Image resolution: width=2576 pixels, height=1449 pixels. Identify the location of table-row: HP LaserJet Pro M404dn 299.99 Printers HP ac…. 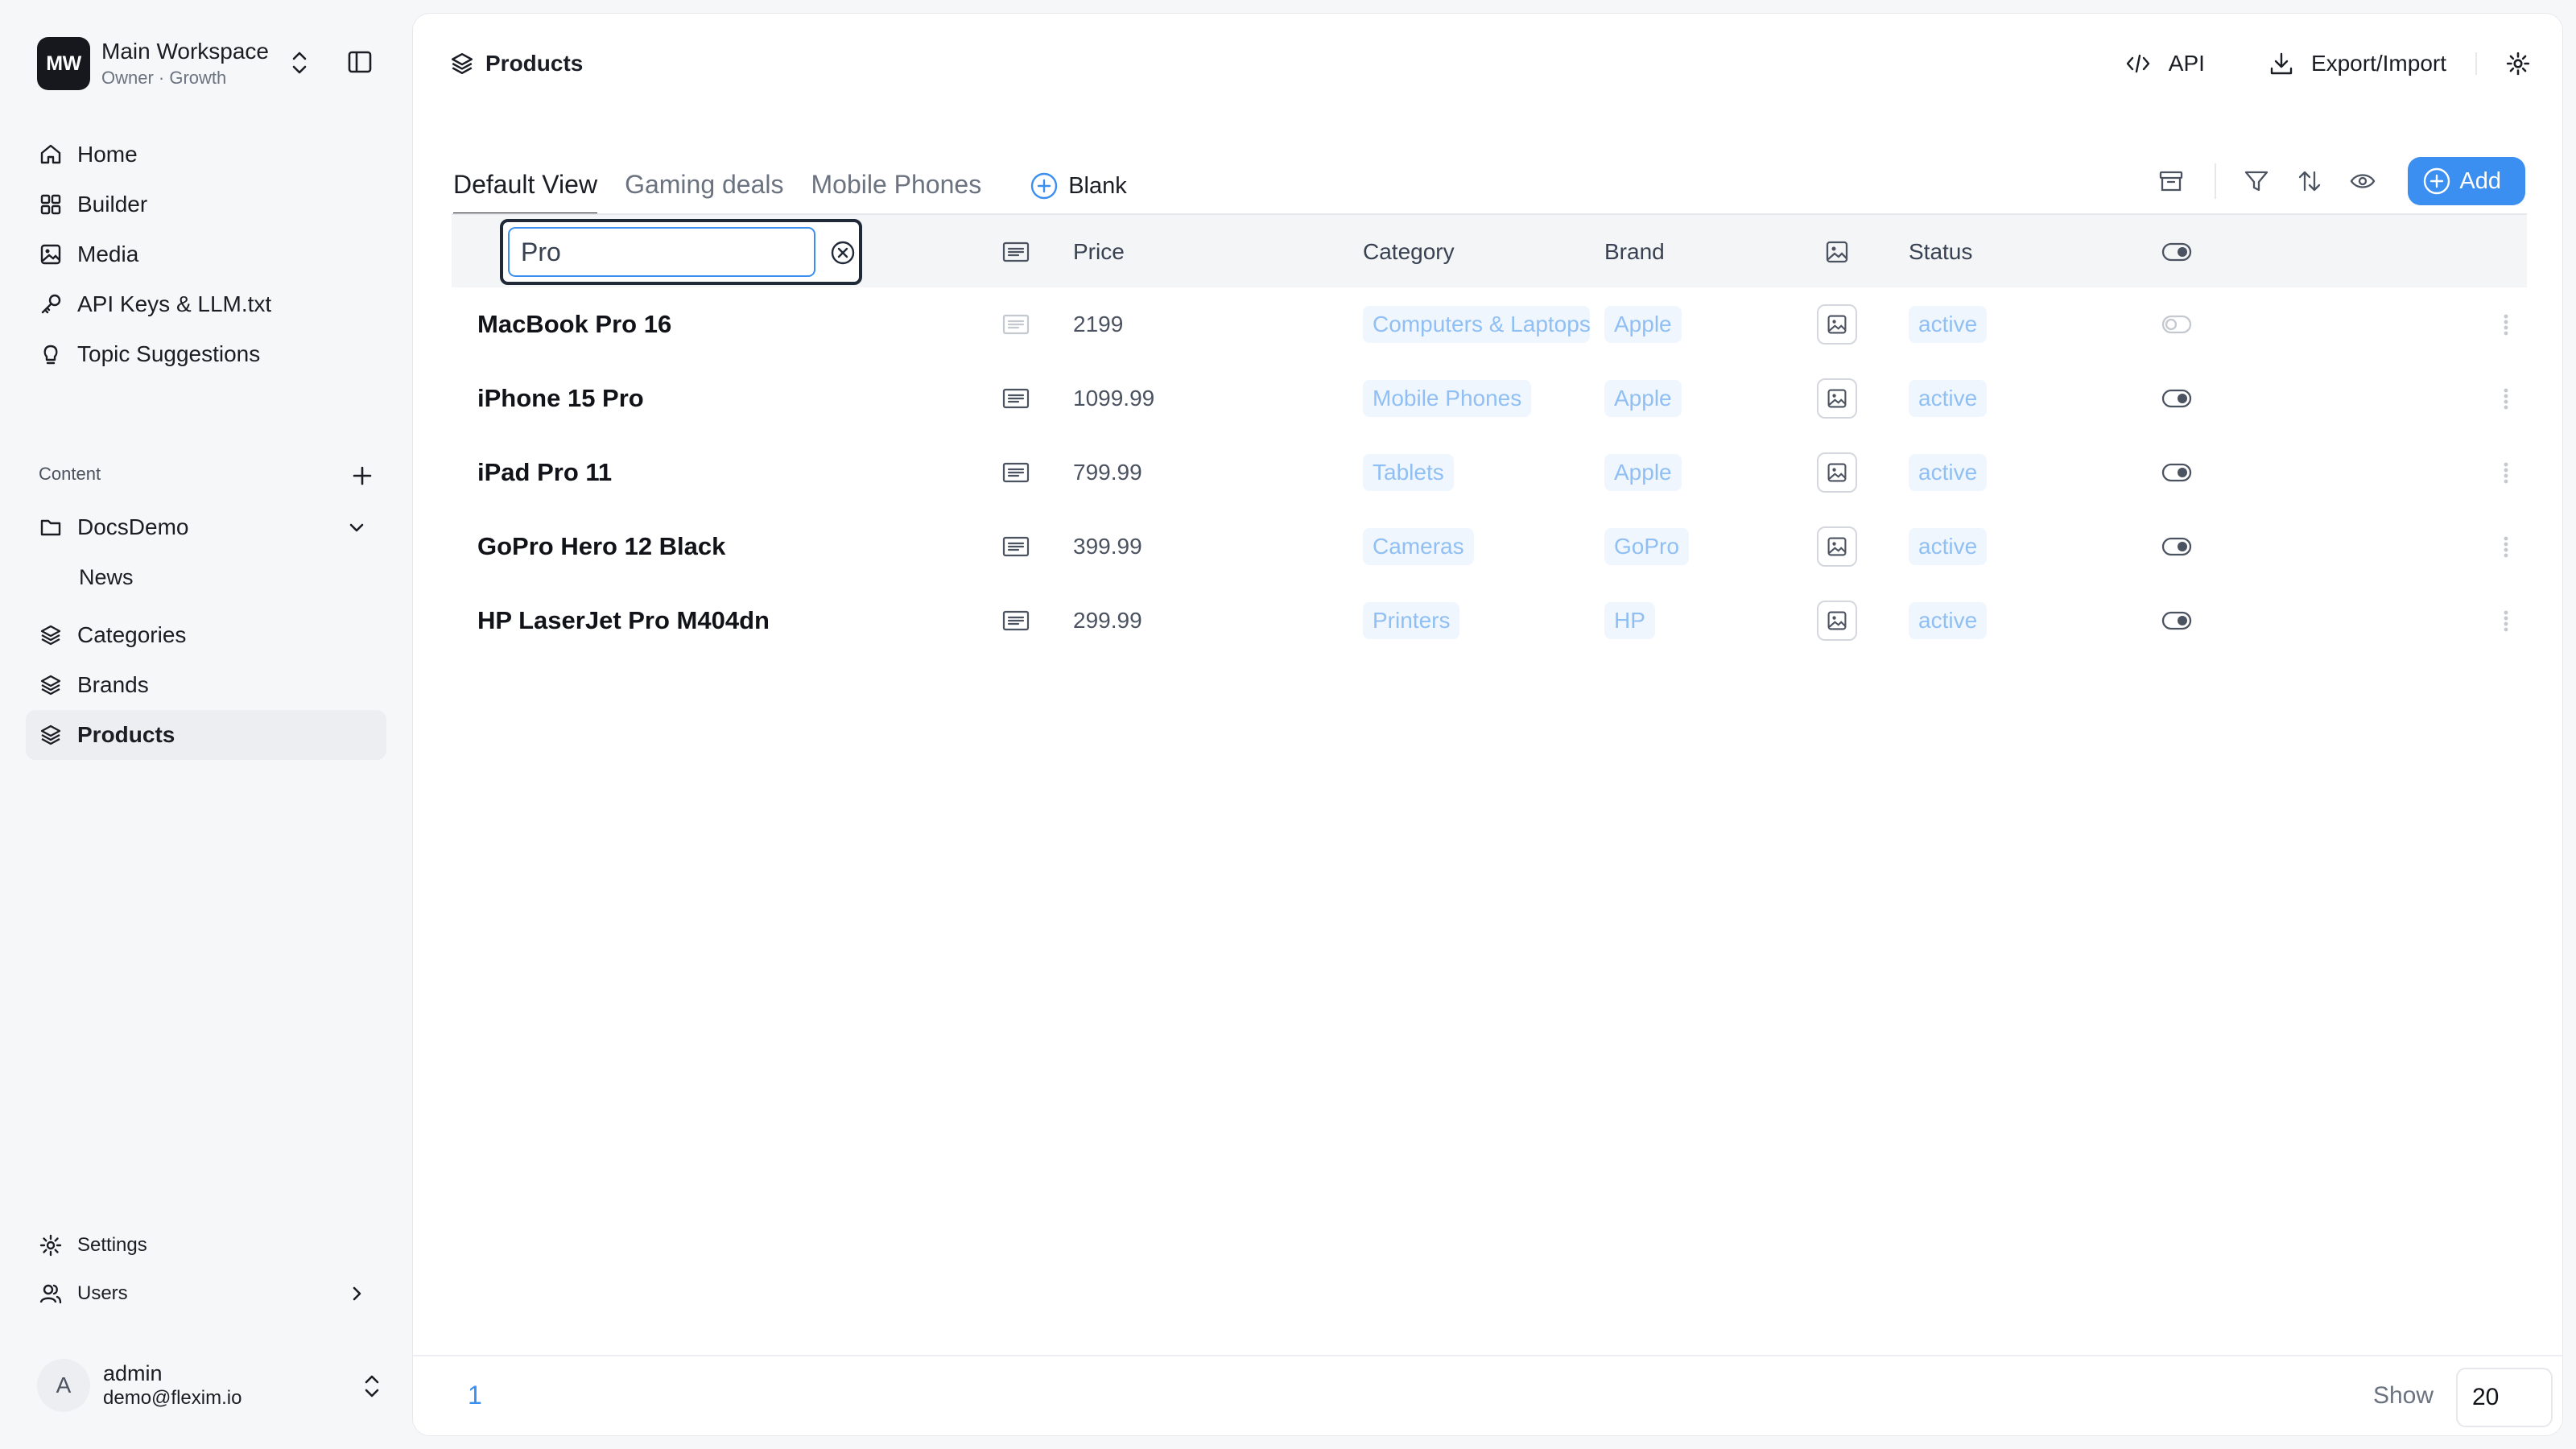
(1489, 621).